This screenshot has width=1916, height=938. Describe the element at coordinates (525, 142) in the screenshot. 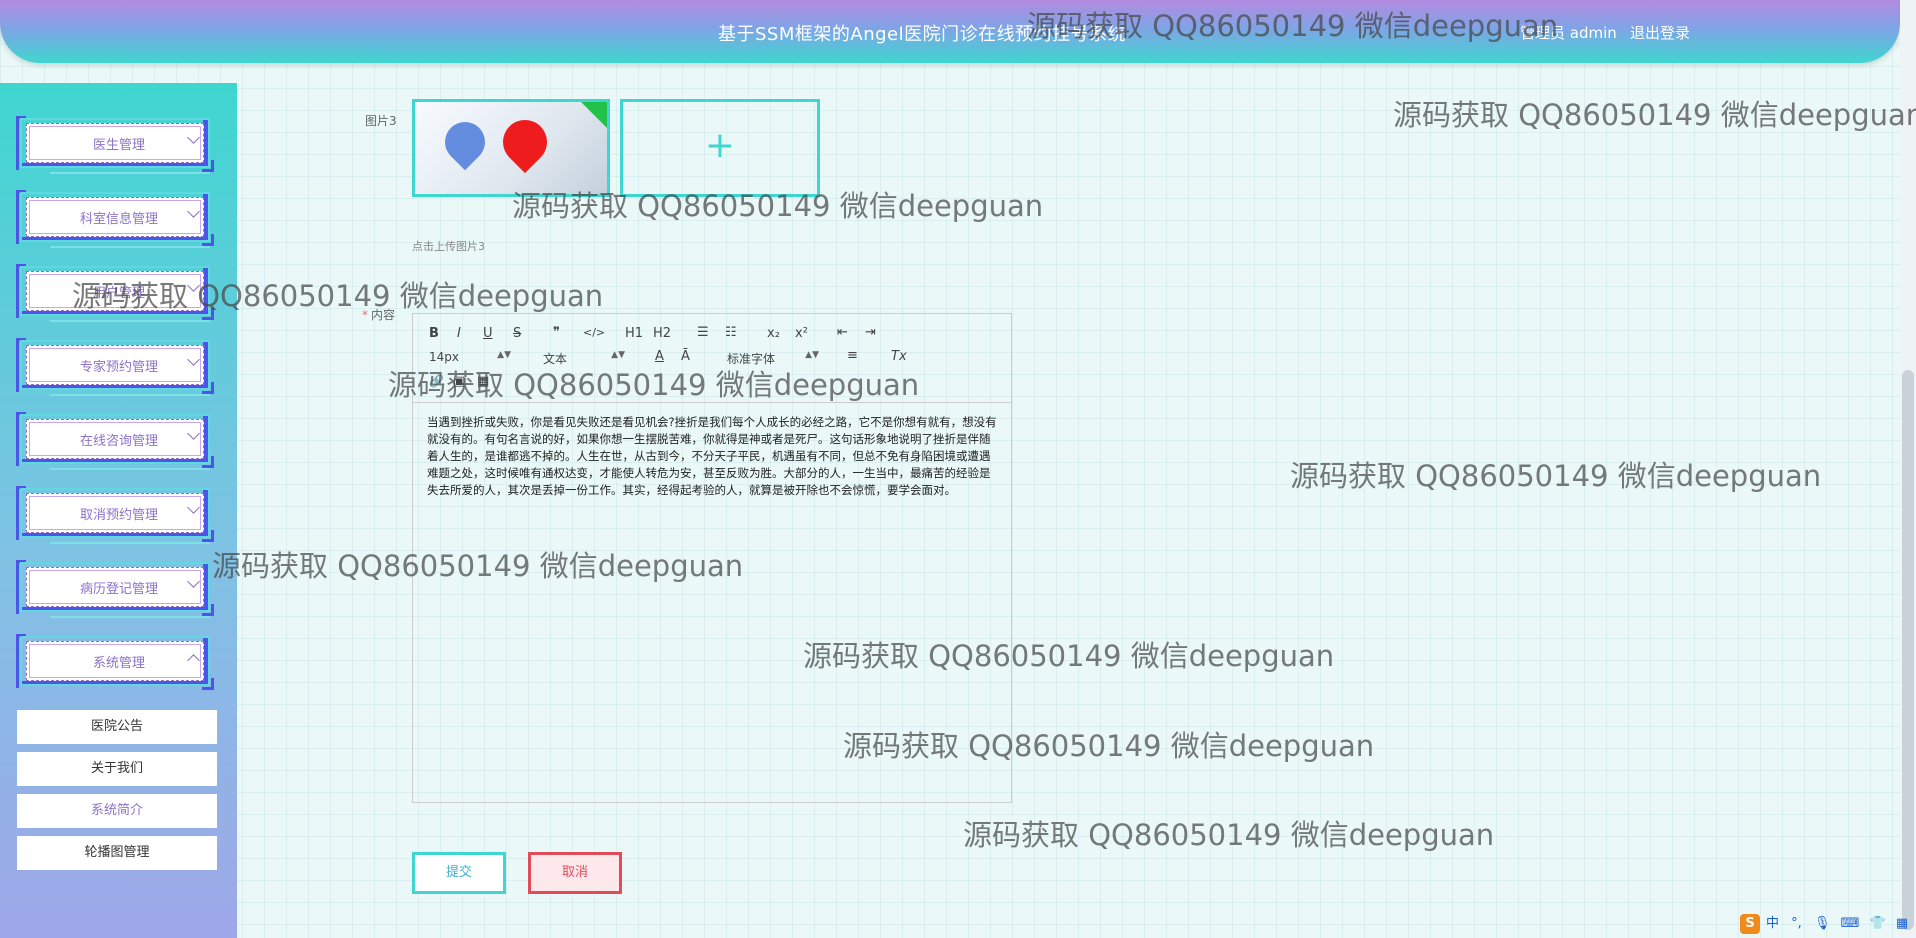

I see `red-heart-shape` at that location.